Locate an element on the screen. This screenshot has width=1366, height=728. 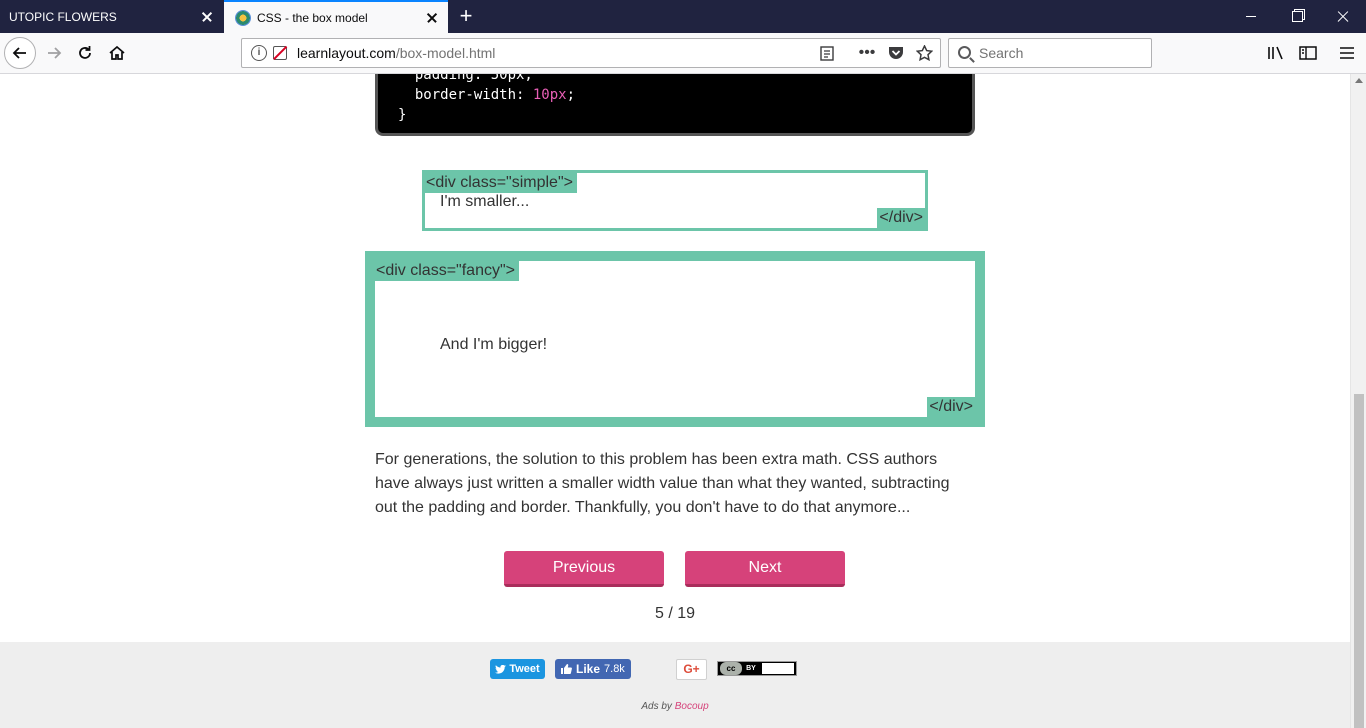
pocket-icon is located at coordinates (896, 53).